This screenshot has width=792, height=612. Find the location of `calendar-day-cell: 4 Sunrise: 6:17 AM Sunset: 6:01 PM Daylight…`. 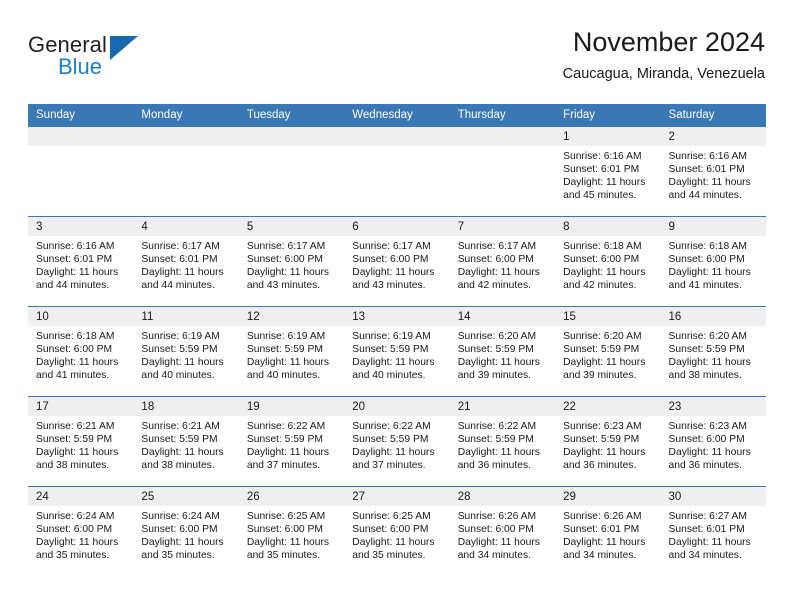

calendar-day-cell: 4 Sunrise: 6:17 AM Sunset: 6:01 PM Daylight… is located at coordinates (186, 261).